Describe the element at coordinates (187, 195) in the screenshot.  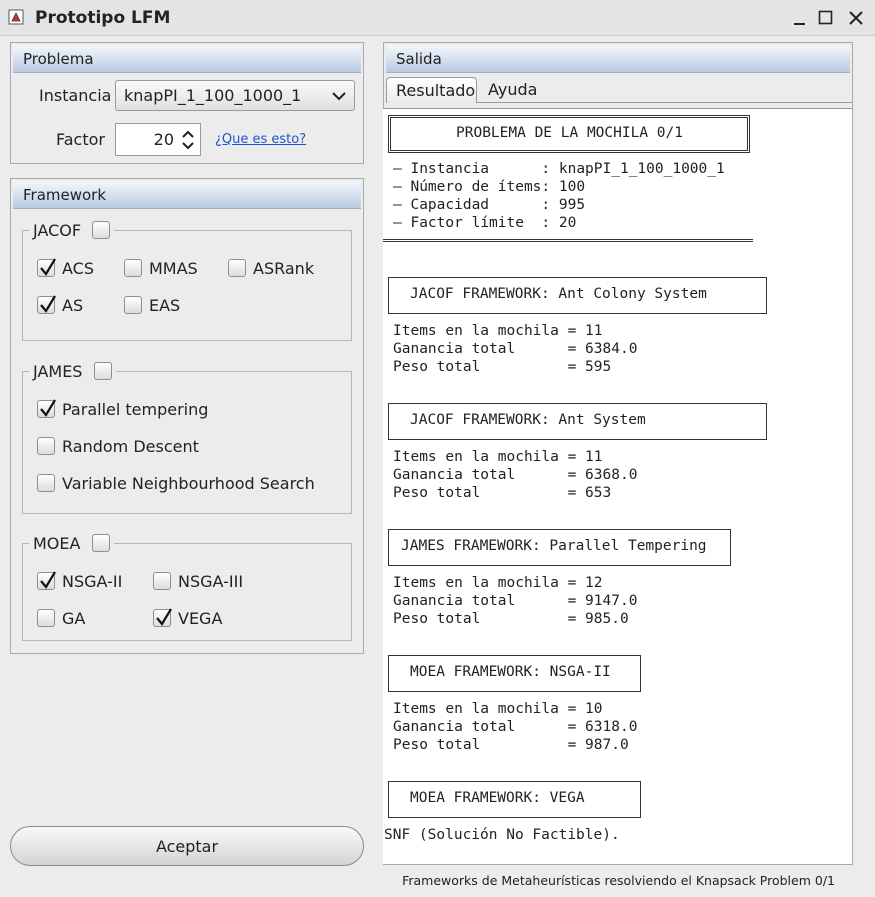
I see `framework-header: Framework` at that location.